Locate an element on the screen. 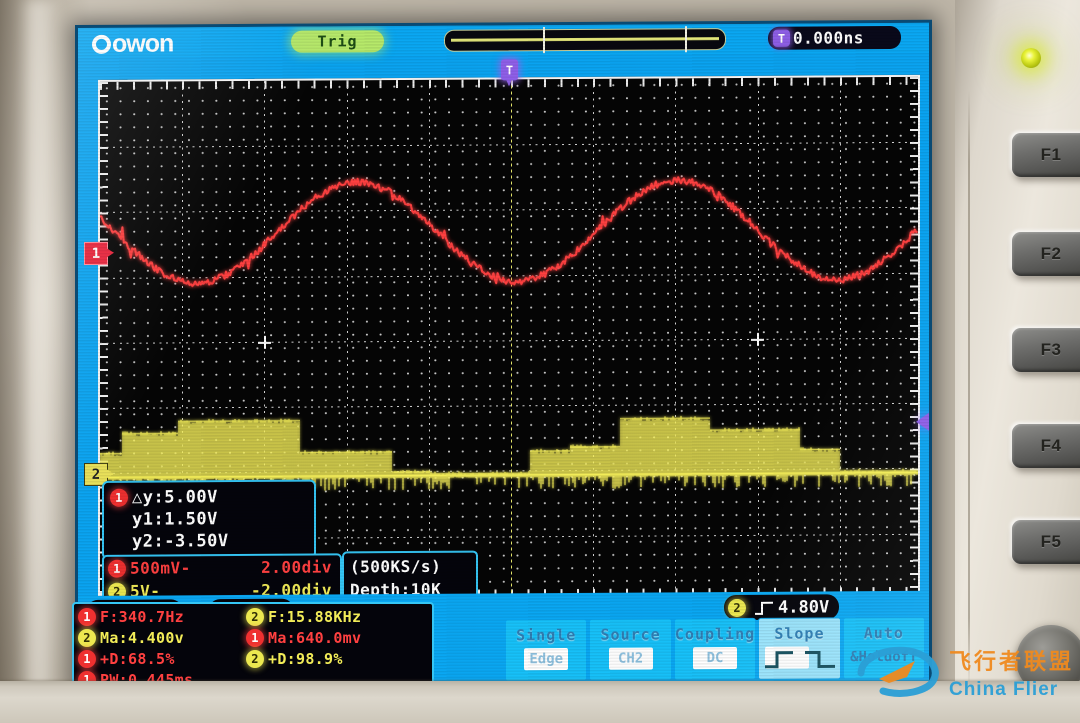 This screenshot has height=723, width=1080. function-key-f5: F5 is located at coordinates (1042, 542).